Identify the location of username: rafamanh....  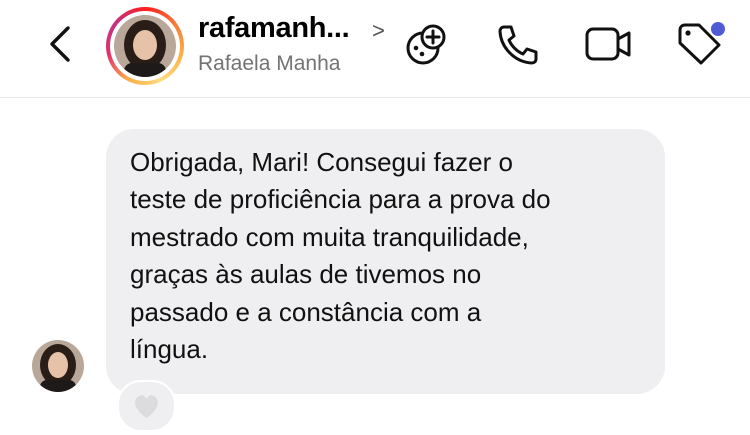
(274, 28).